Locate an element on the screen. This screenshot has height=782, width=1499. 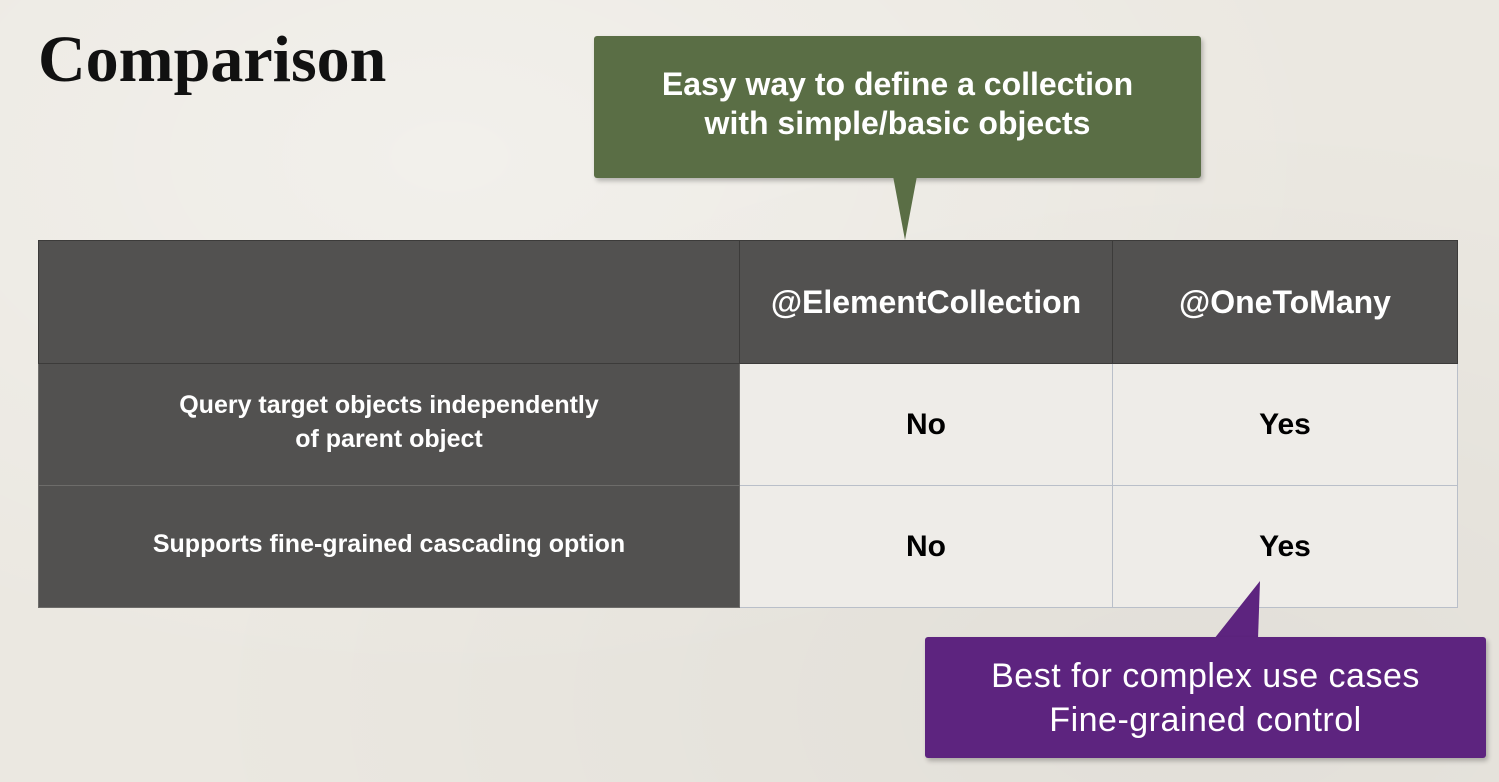
callout-line: Easy way to define a collection is located at coordinates (897, 84).